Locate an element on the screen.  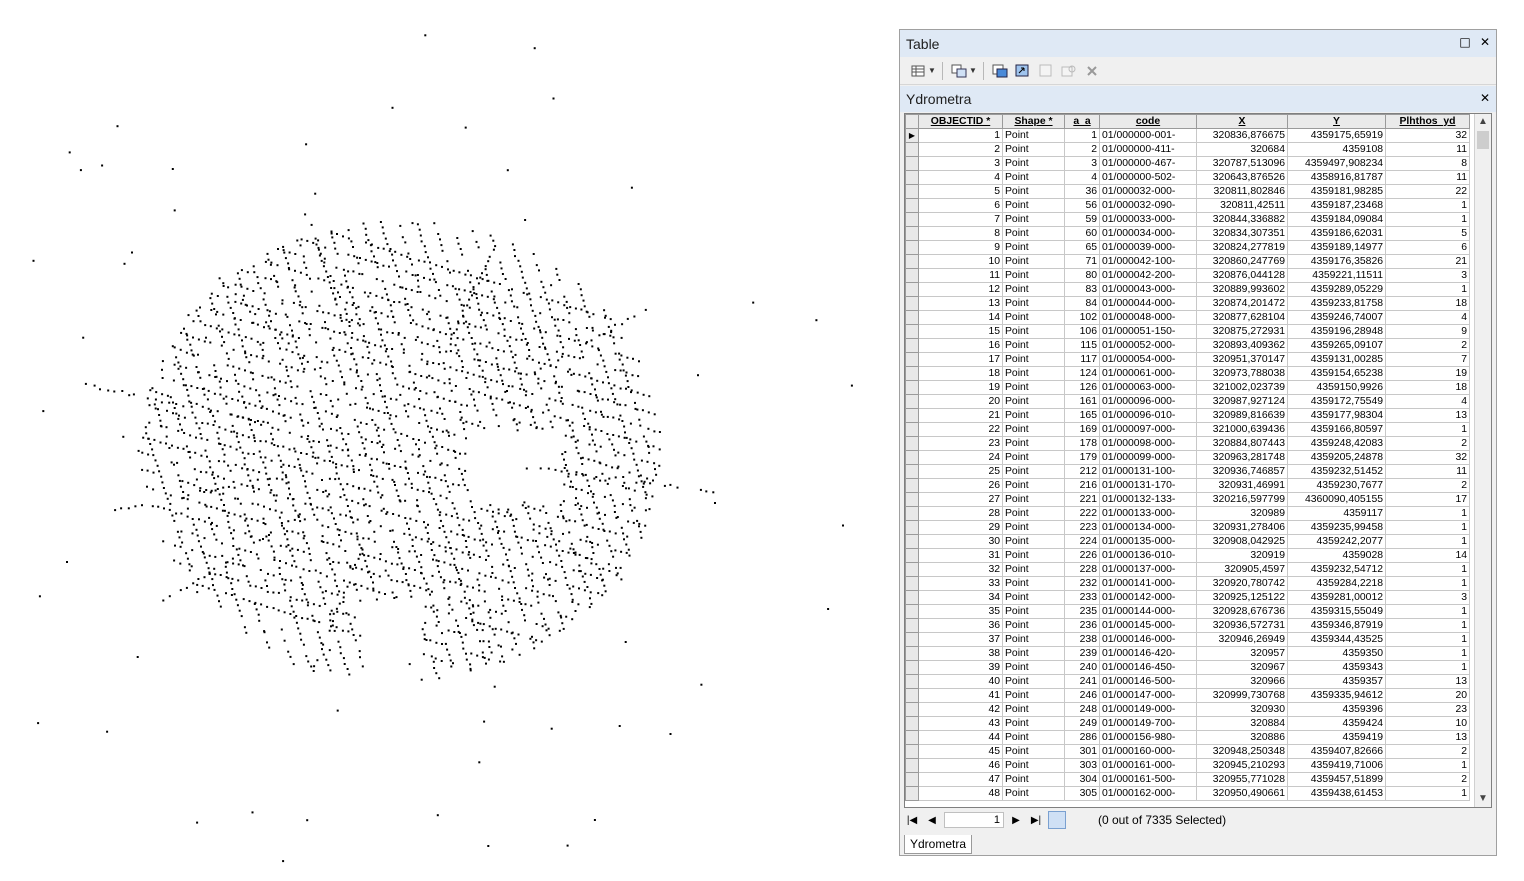
table-cell: 25 is located at coordinates (960, 471).